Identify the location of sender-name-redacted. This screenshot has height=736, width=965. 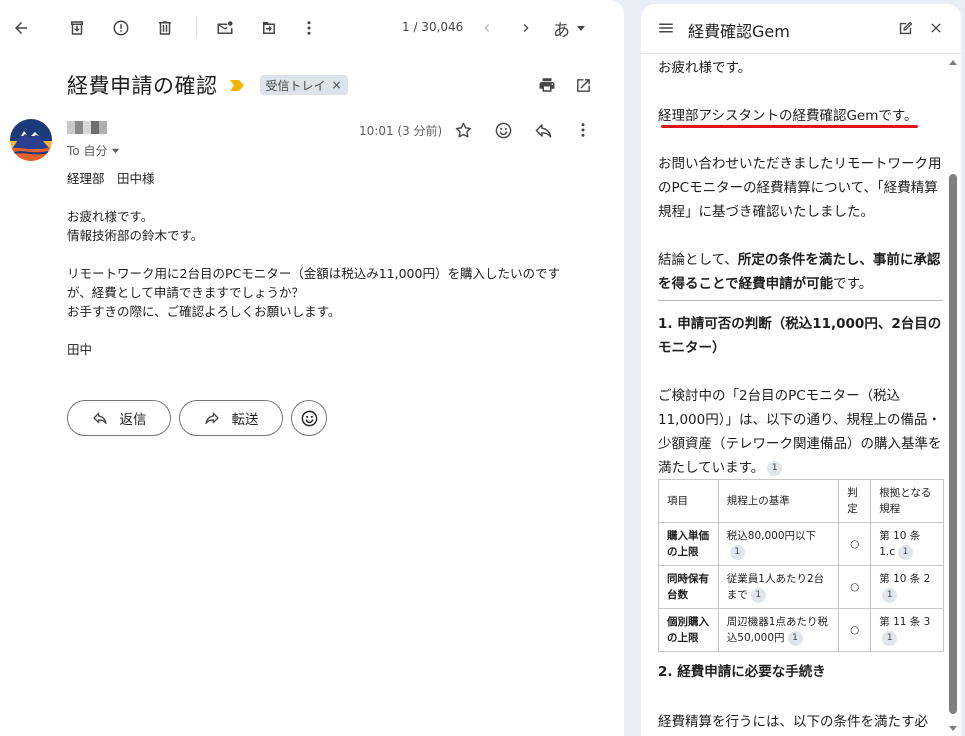
(87, 127).